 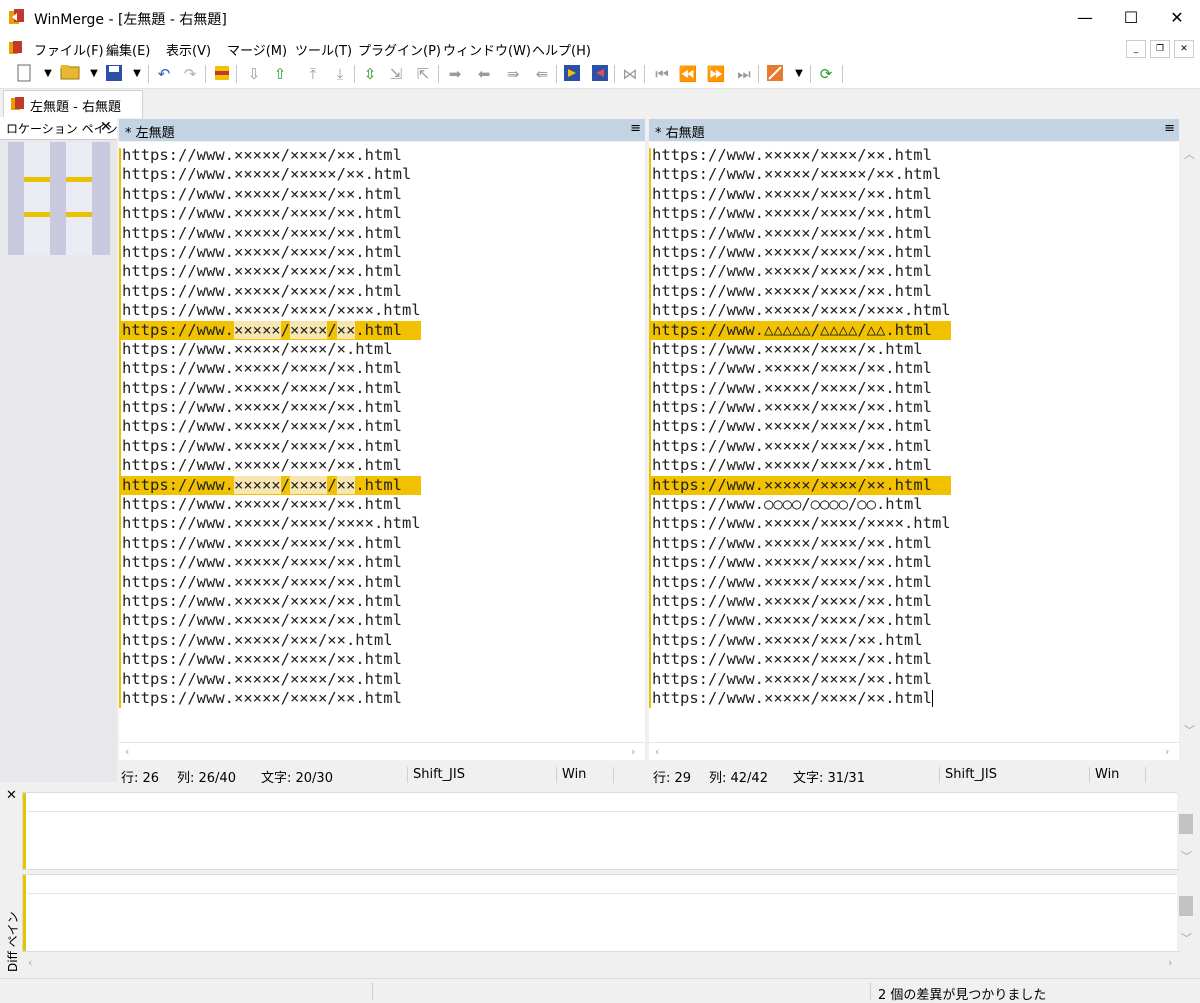 What do you see at coordinates (340, 74) in the screenshot?
I see `last-diff-icon: ⤓` at bounding box center [340, 74].